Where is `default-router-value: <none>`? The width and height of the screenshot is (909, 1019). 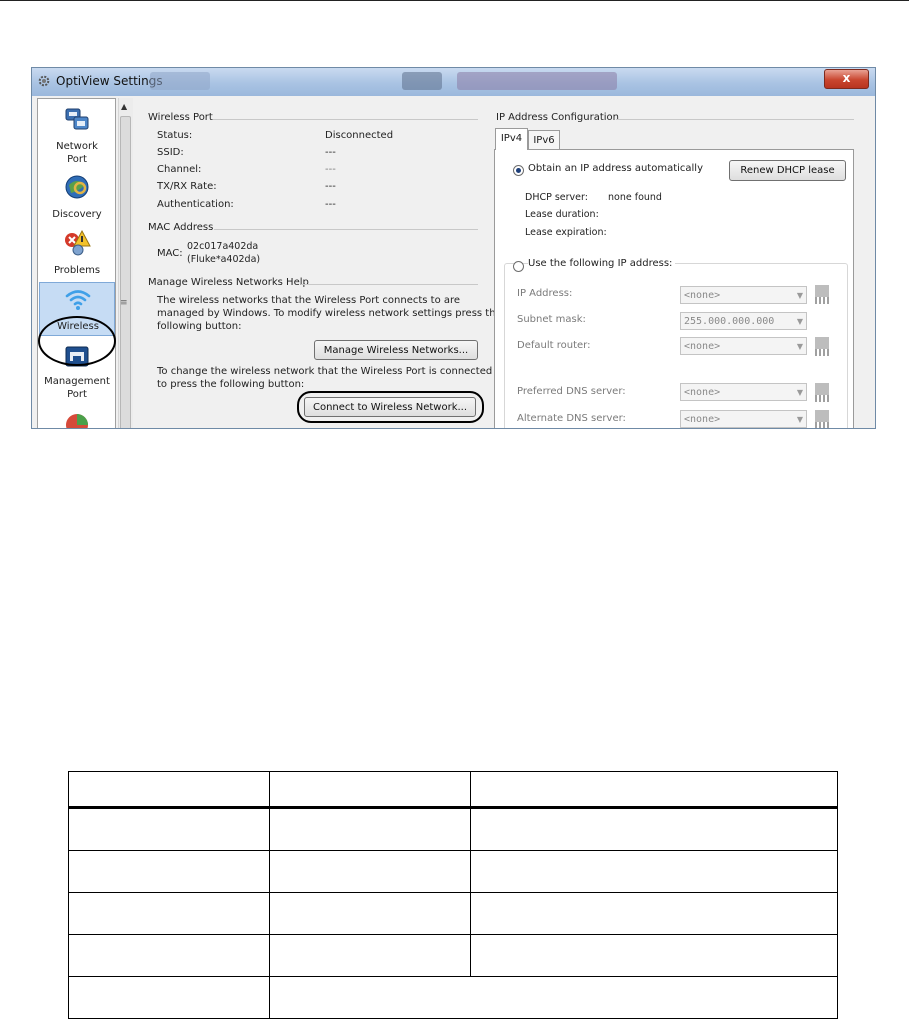 default-router-value: <none> is located at coordinates (702, 346).